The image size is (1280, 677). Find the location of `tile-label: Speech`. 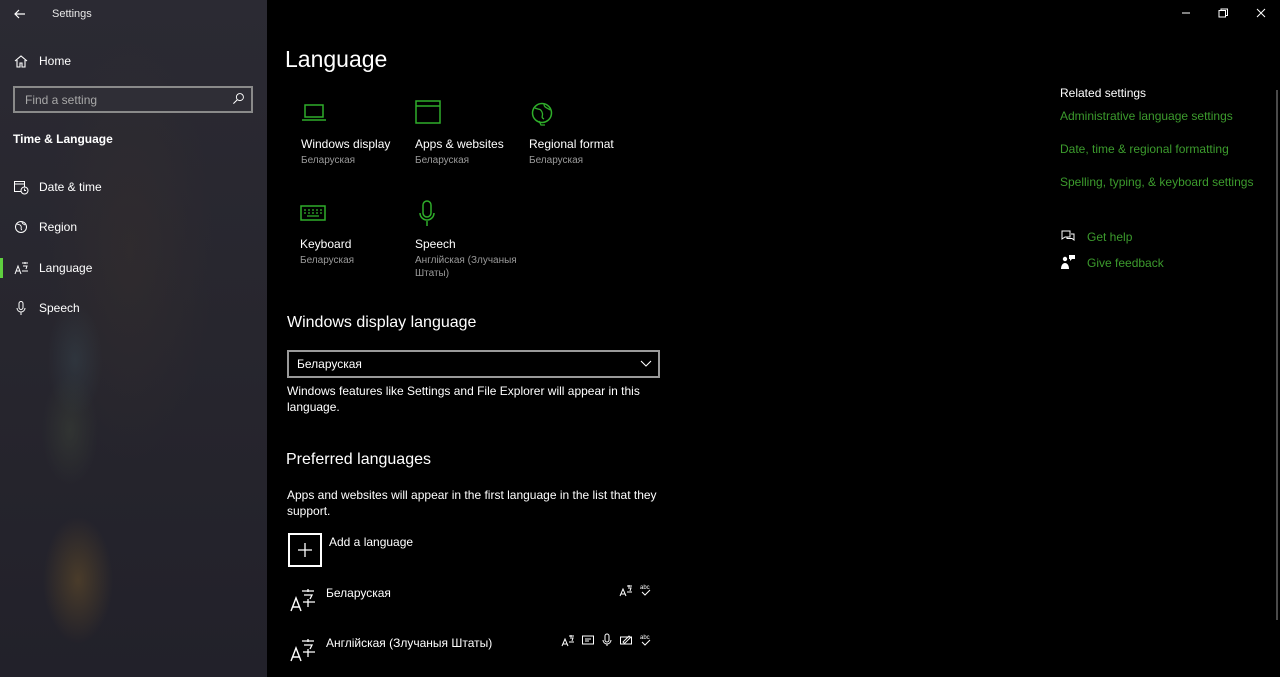

tile-label: Speech is located at coordinates (435, 244).